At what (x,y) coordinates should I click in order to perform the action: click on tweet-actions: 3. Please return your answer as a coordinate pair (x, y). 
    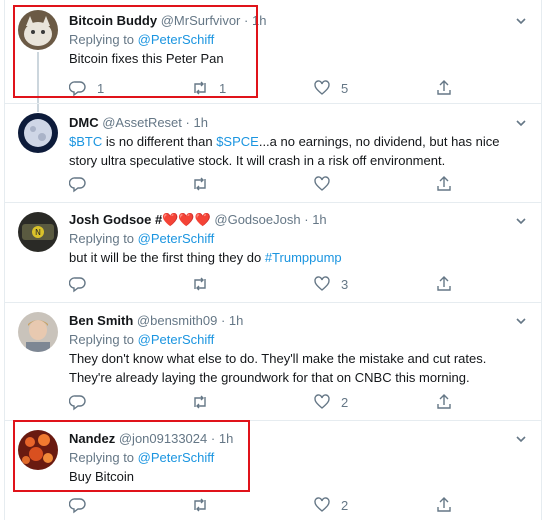
    Looking at the image, I should click on (269, 284).